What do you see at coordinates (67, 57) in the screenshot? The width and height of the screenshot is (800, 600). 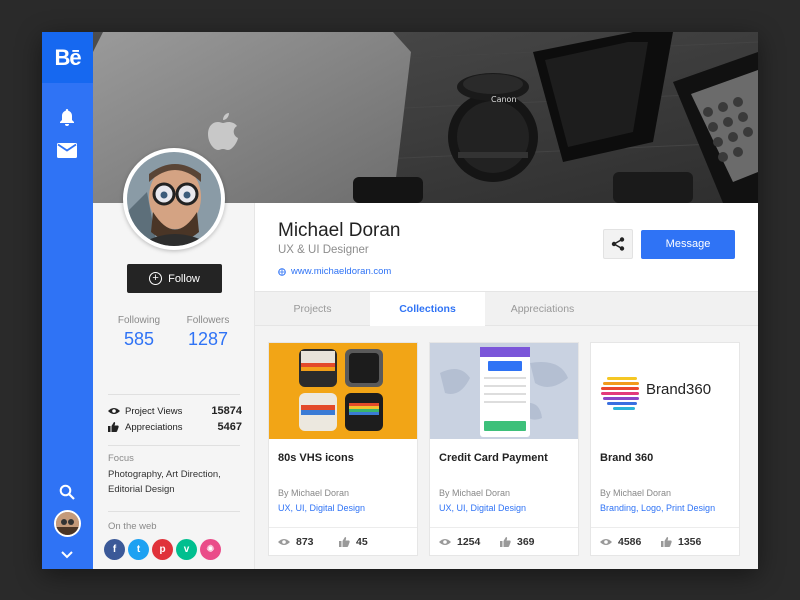 I see `behance-logo: Bē` at bounding box center [67, 57].